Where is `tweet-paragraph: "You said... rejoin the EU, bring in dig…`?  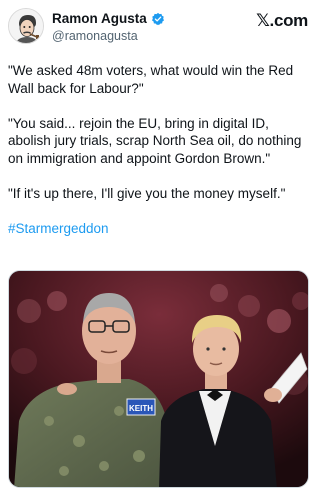 tweet-paragraph: "You said... rejoin the EU, bring in dig… is located at coordinates (155, 140).